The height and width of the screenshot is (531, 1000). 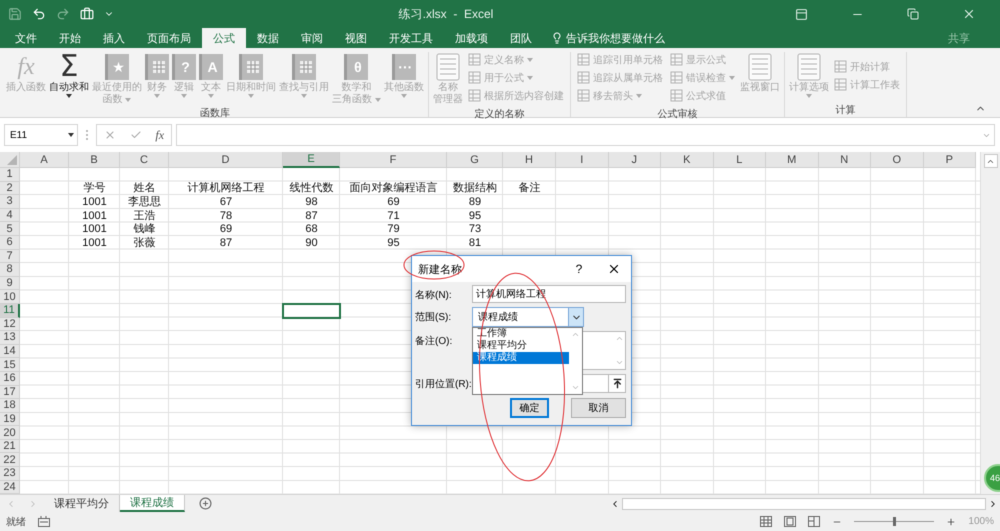 I want to click on row-header: 16, so click(x=10, y=379).